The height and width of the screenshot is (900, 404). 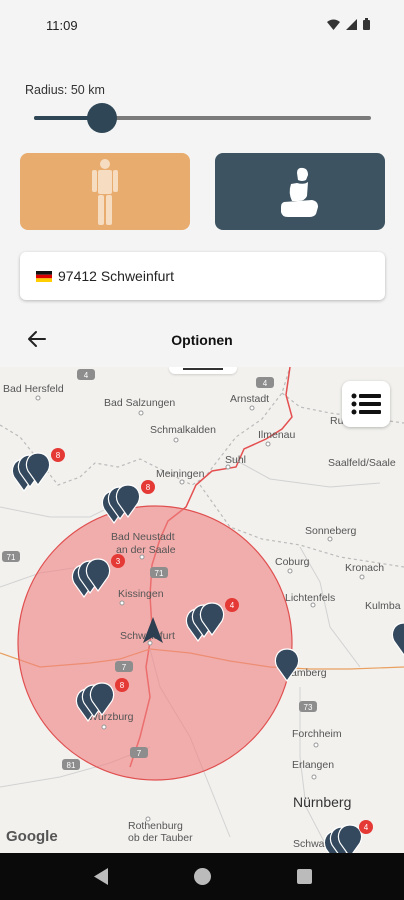 I want to click on road-number: 73, so click(x=308, y=707).